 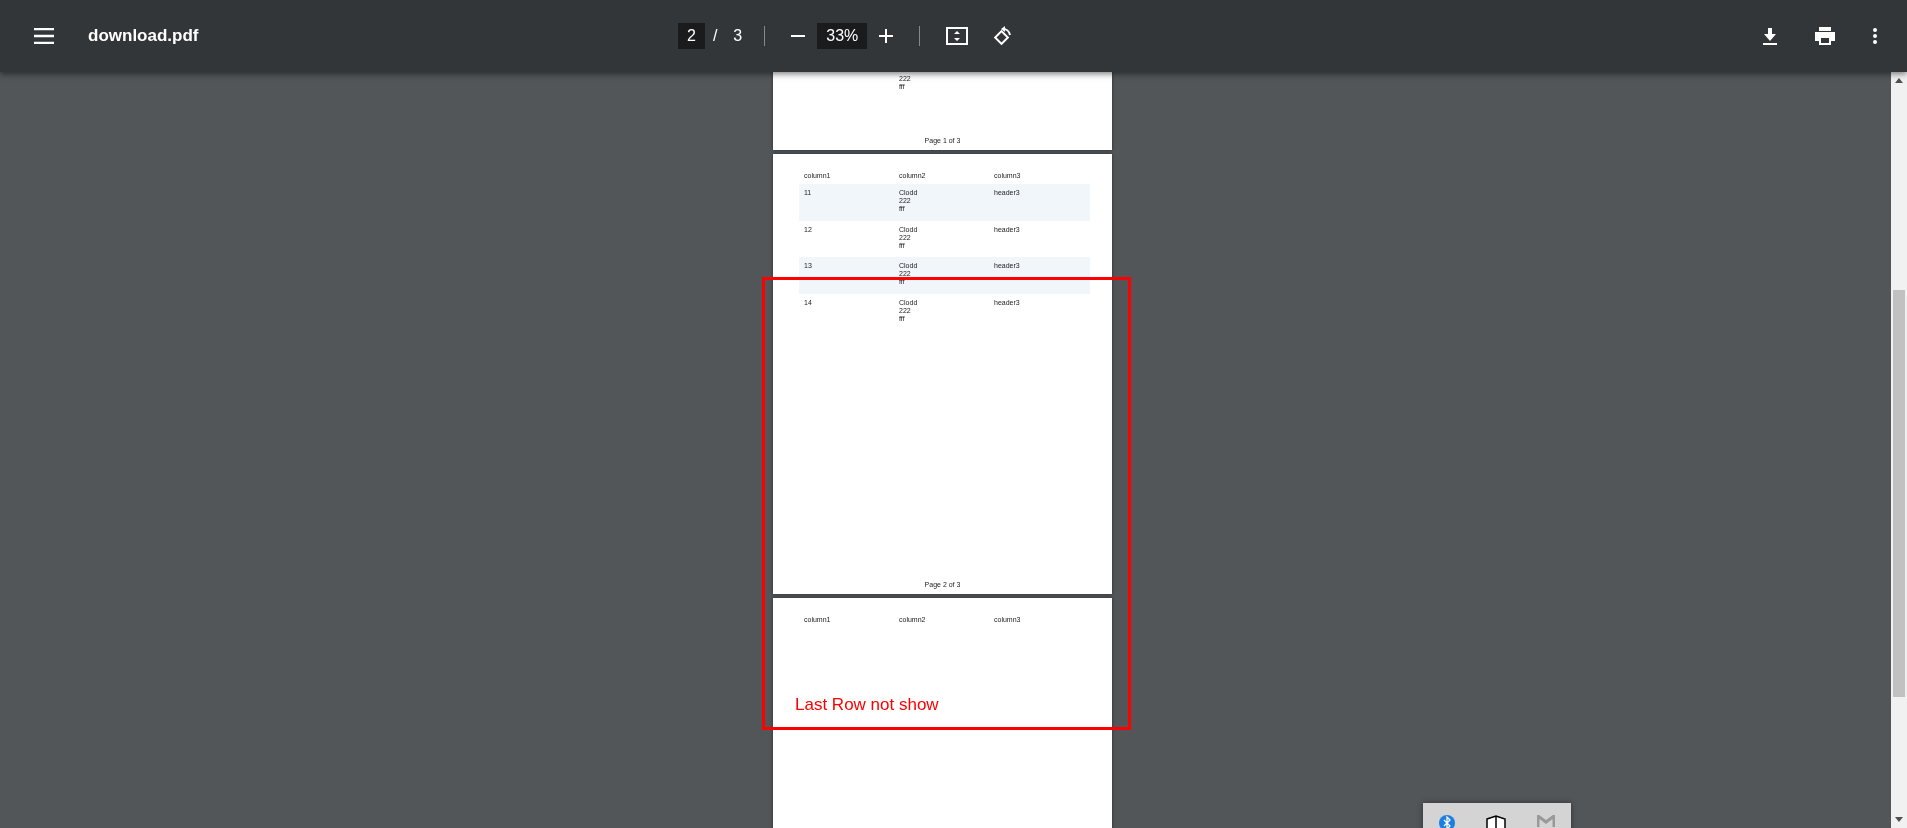 What do you see at coordinates (691, 36) in the screenshot?
I see `page-number-field: 2` at bounding box center [691, 36].